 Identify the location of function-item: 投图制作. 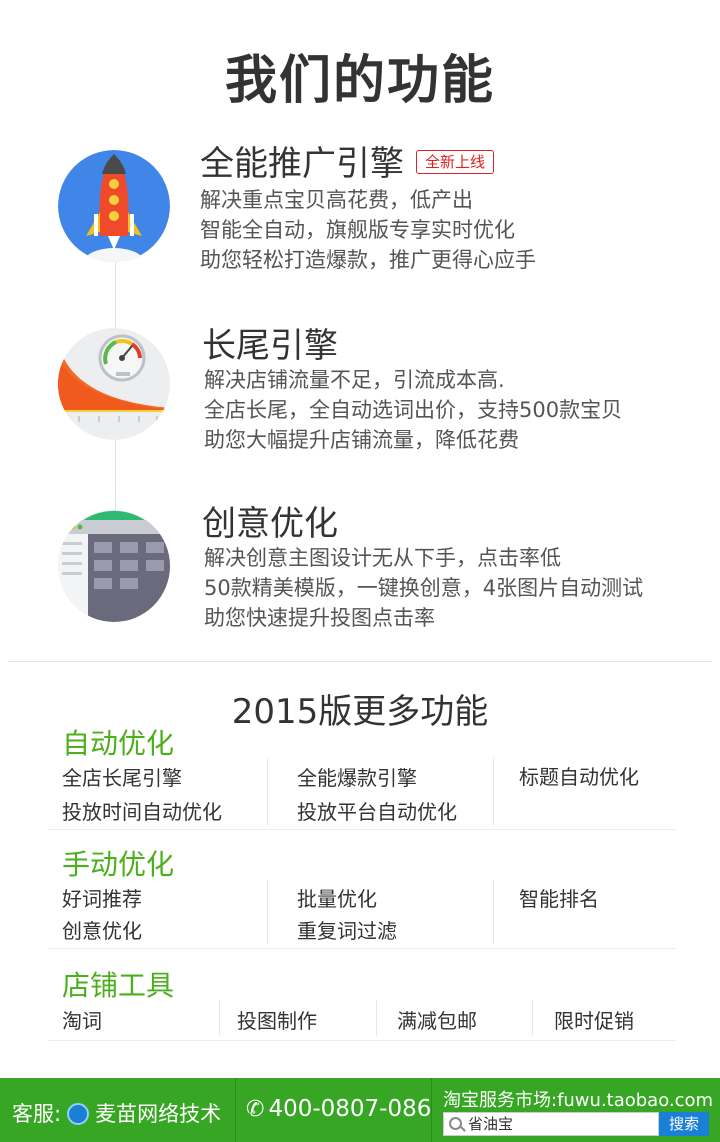
(277, 1021).